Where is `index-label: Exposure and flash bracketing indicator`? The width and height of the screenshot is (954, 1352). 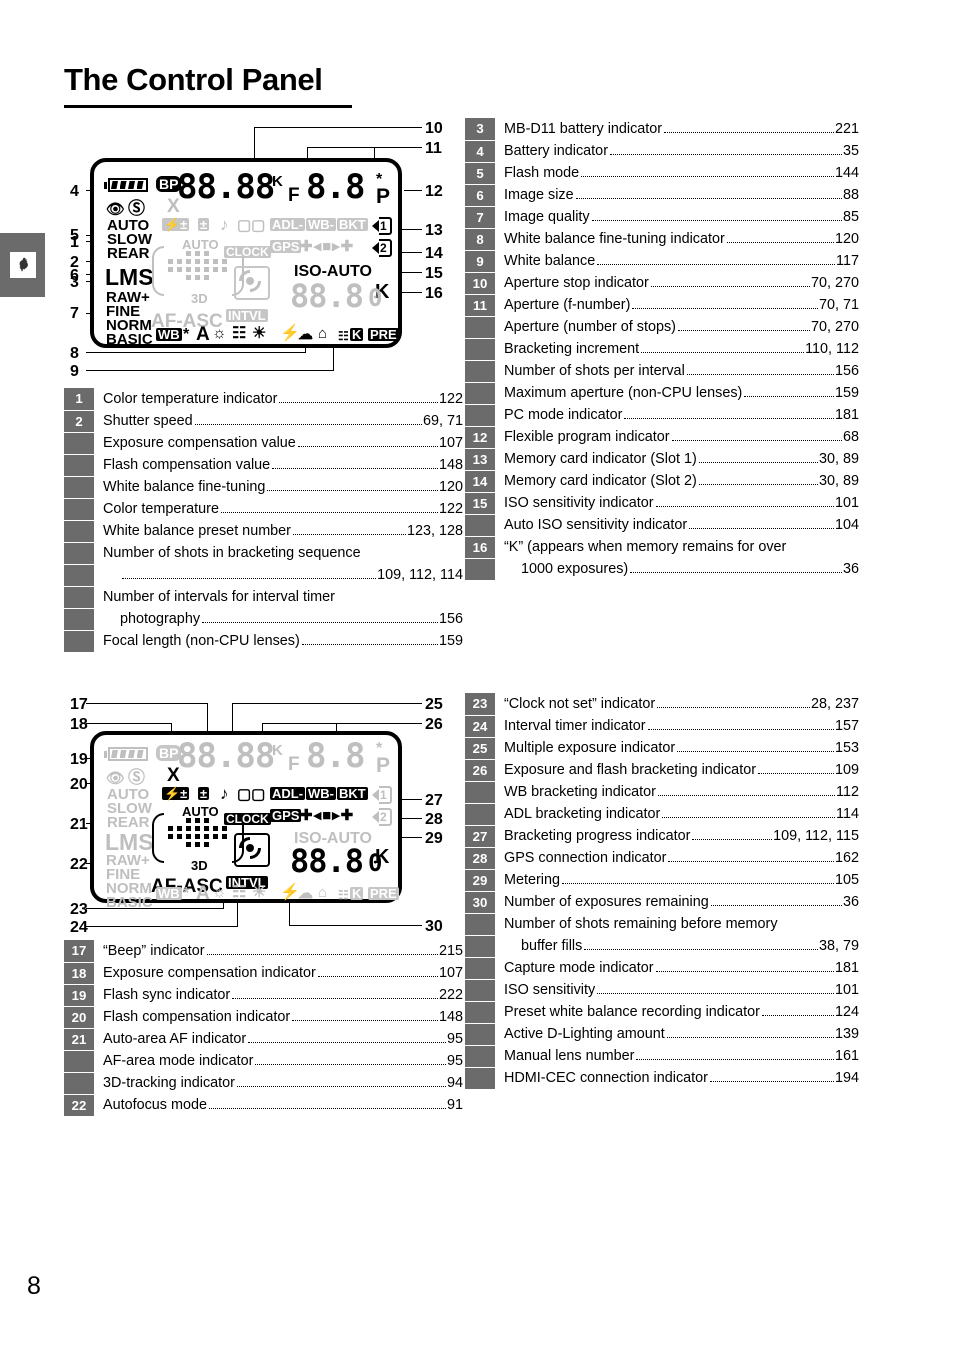
index-label: Exposure and flash bracketing indicator is located at coordinates (630, 770).